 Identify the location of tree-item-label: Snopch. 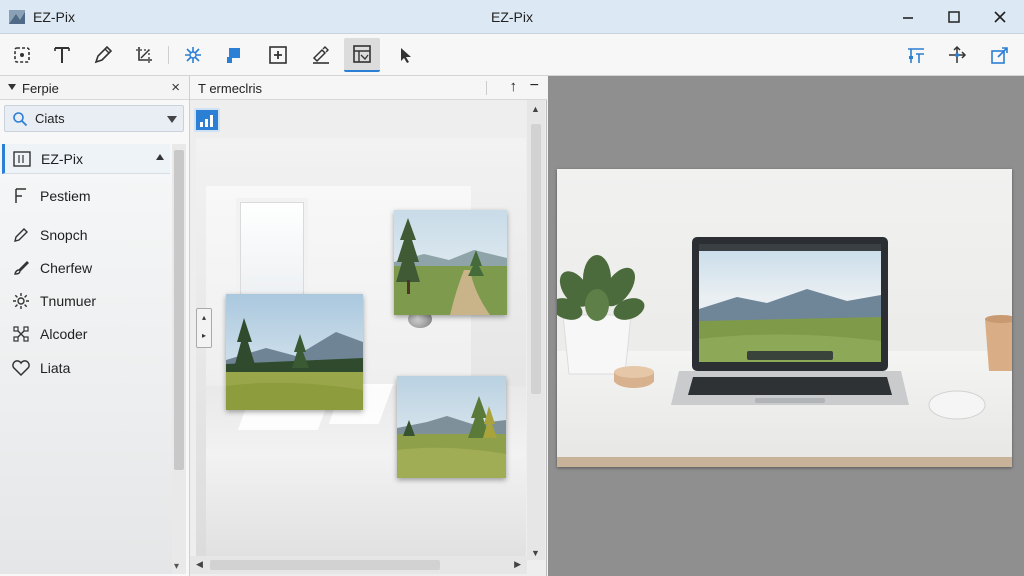
(64, 235).